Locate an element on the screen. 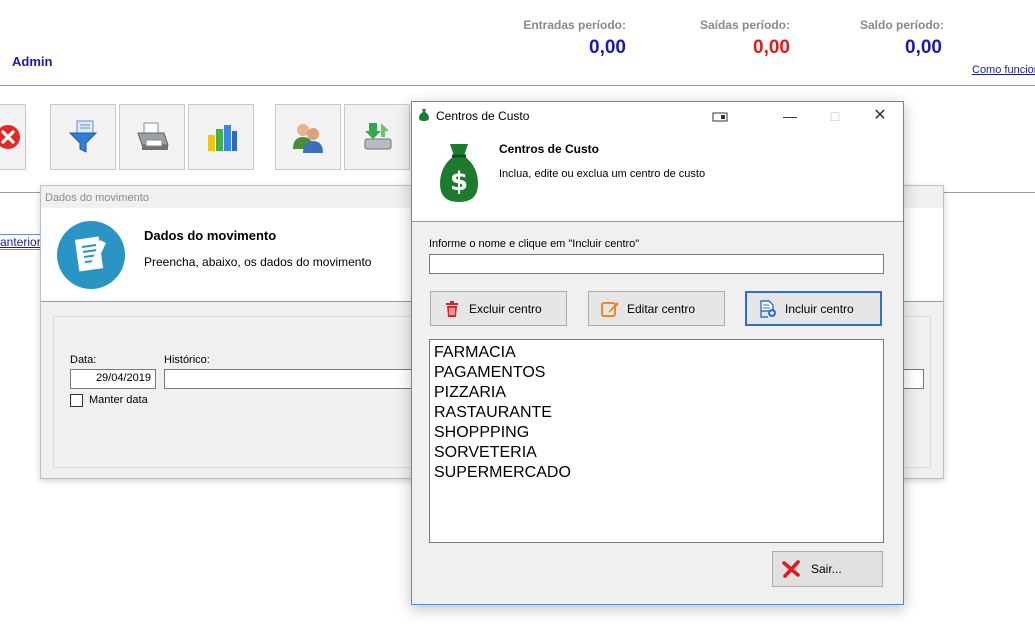 The image size is (1035, 634). list-item: SHOPPPING is located at coordinates (656, 433).